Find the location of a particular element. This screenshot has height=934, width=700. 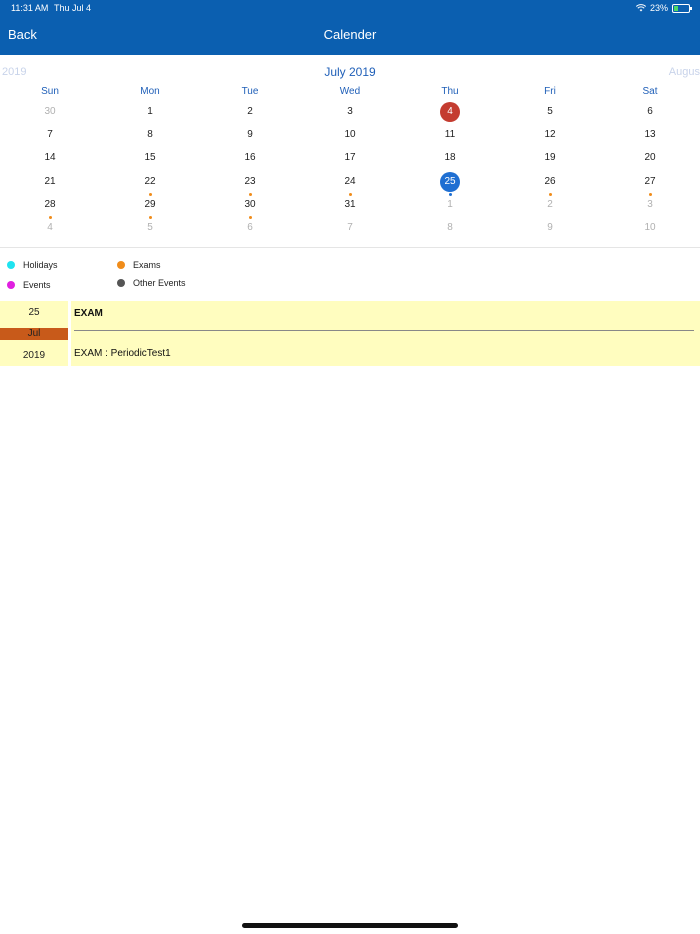

calendar-week-row: 14 15 16 17 18 19 20 is located at coordinates (350, 158).